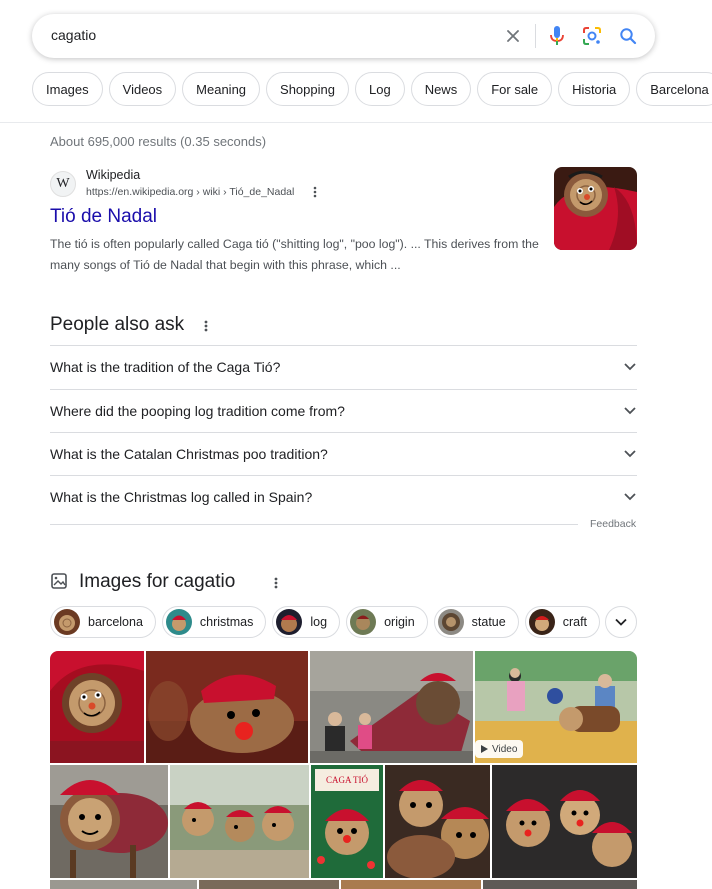  I want to click on search-icon, so click(628, 36).